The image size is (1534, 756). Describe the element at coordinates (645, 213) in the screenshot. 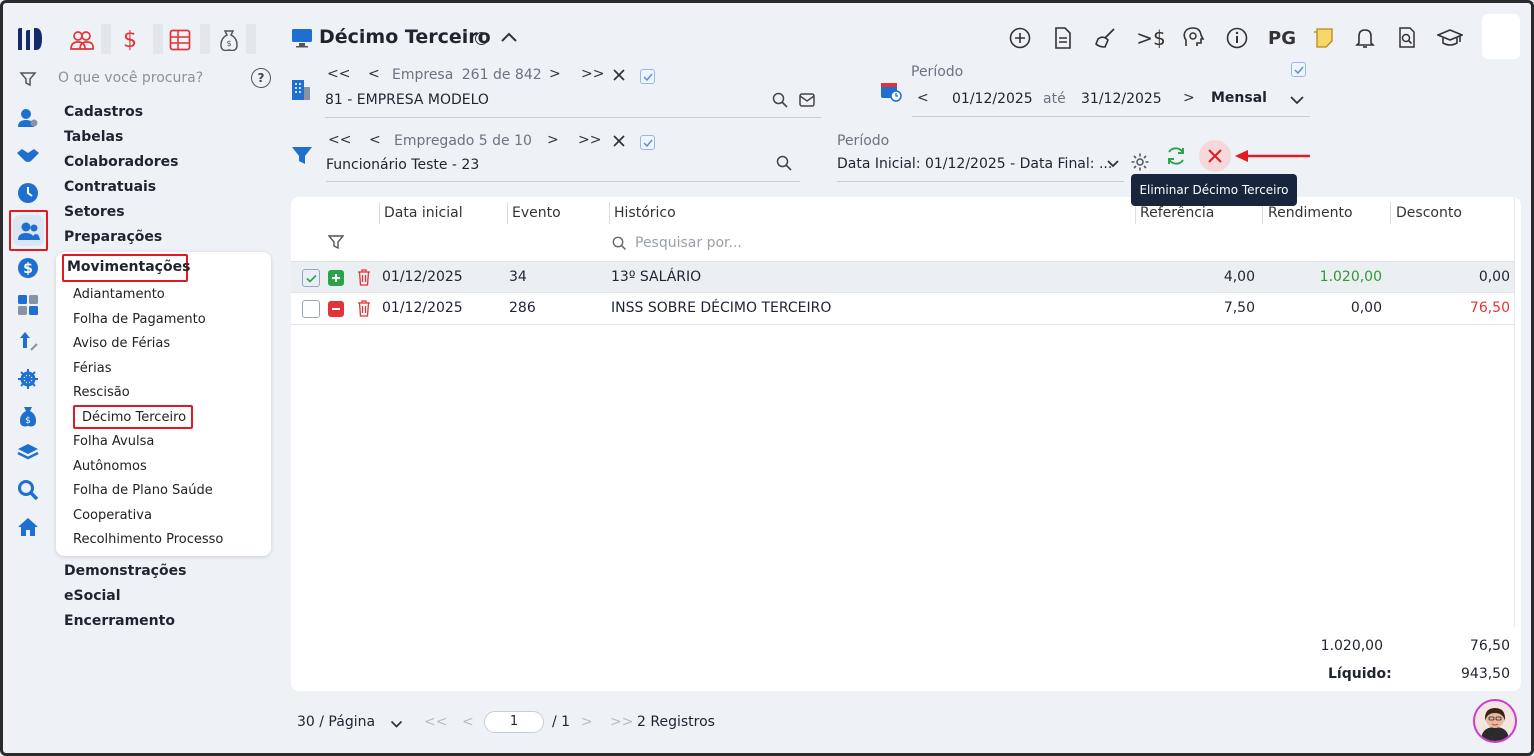

I see `col-header-historico: Histórico` at that location.